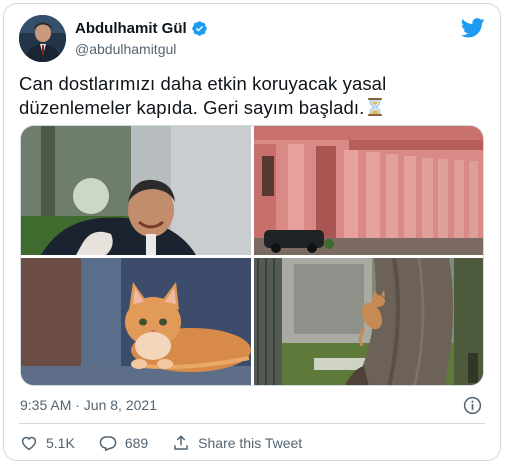  I want to click on share-label: Share this Tweet, so click(250, 443).